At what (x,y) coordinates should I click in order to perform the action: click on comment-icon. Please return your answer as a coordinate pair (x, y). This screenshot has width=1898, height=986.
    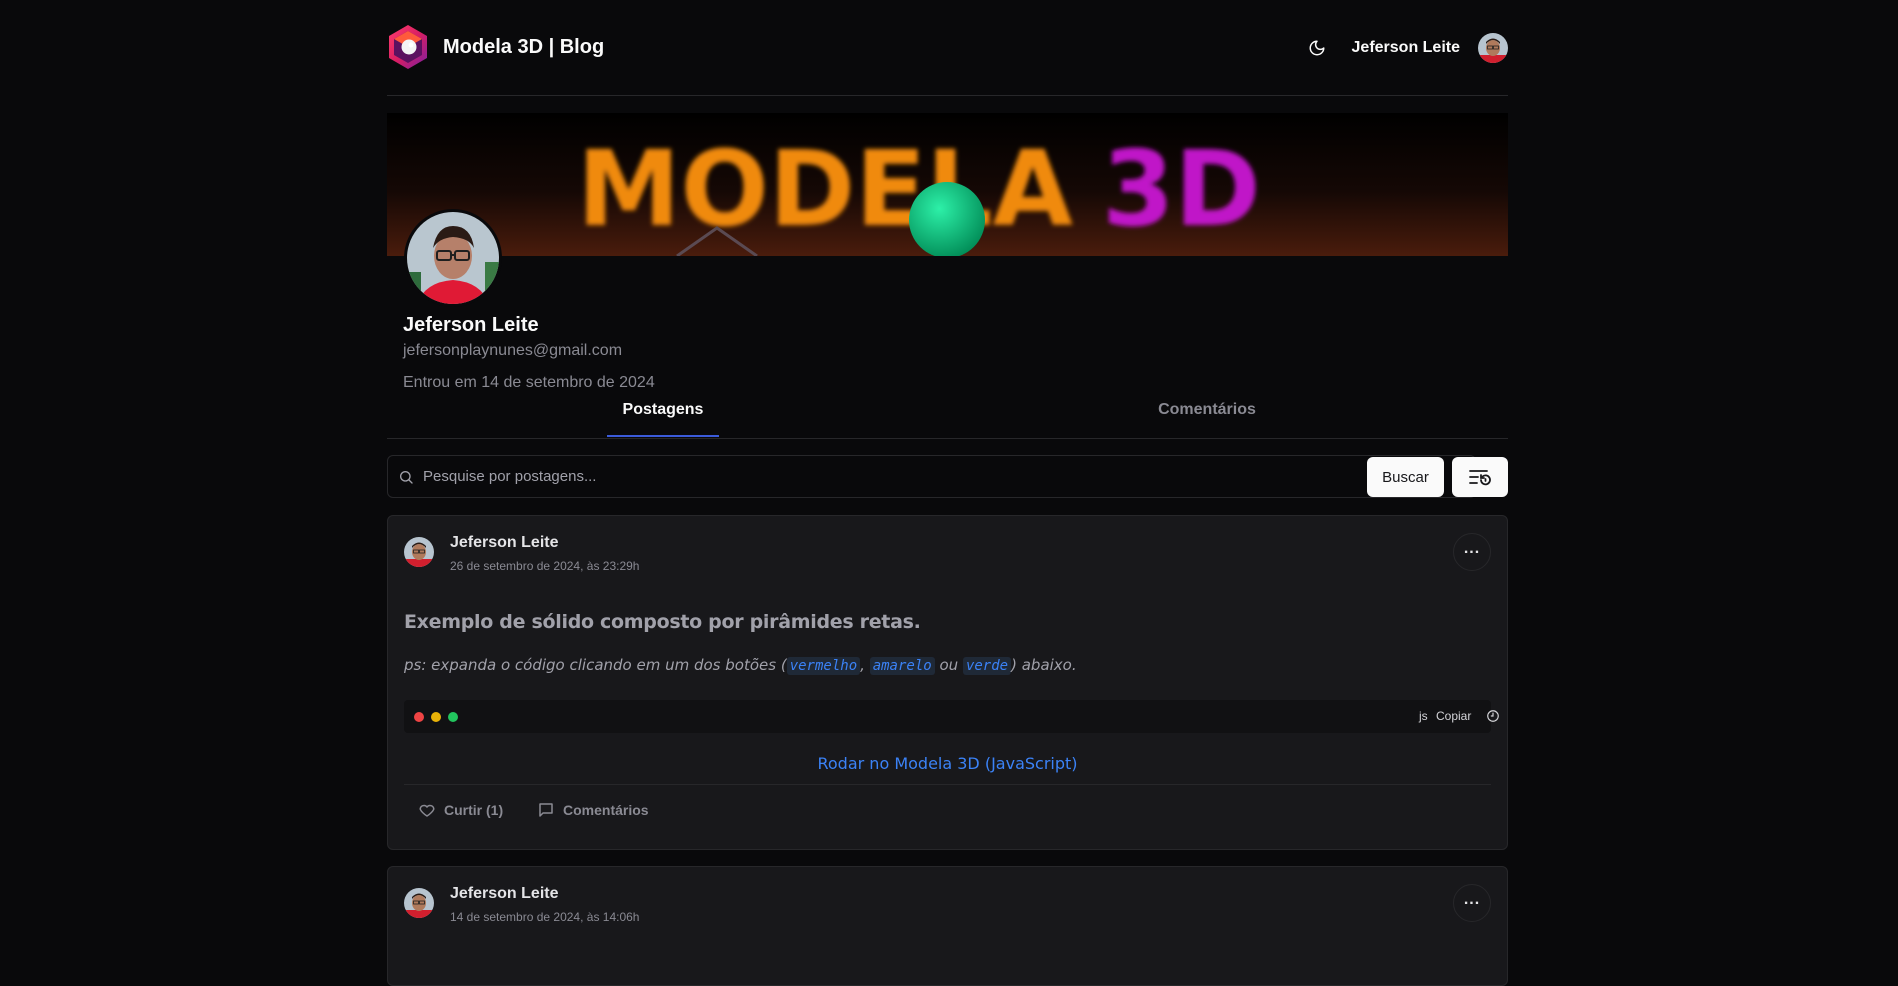
    Looking at the image, I should click on (546, 810).